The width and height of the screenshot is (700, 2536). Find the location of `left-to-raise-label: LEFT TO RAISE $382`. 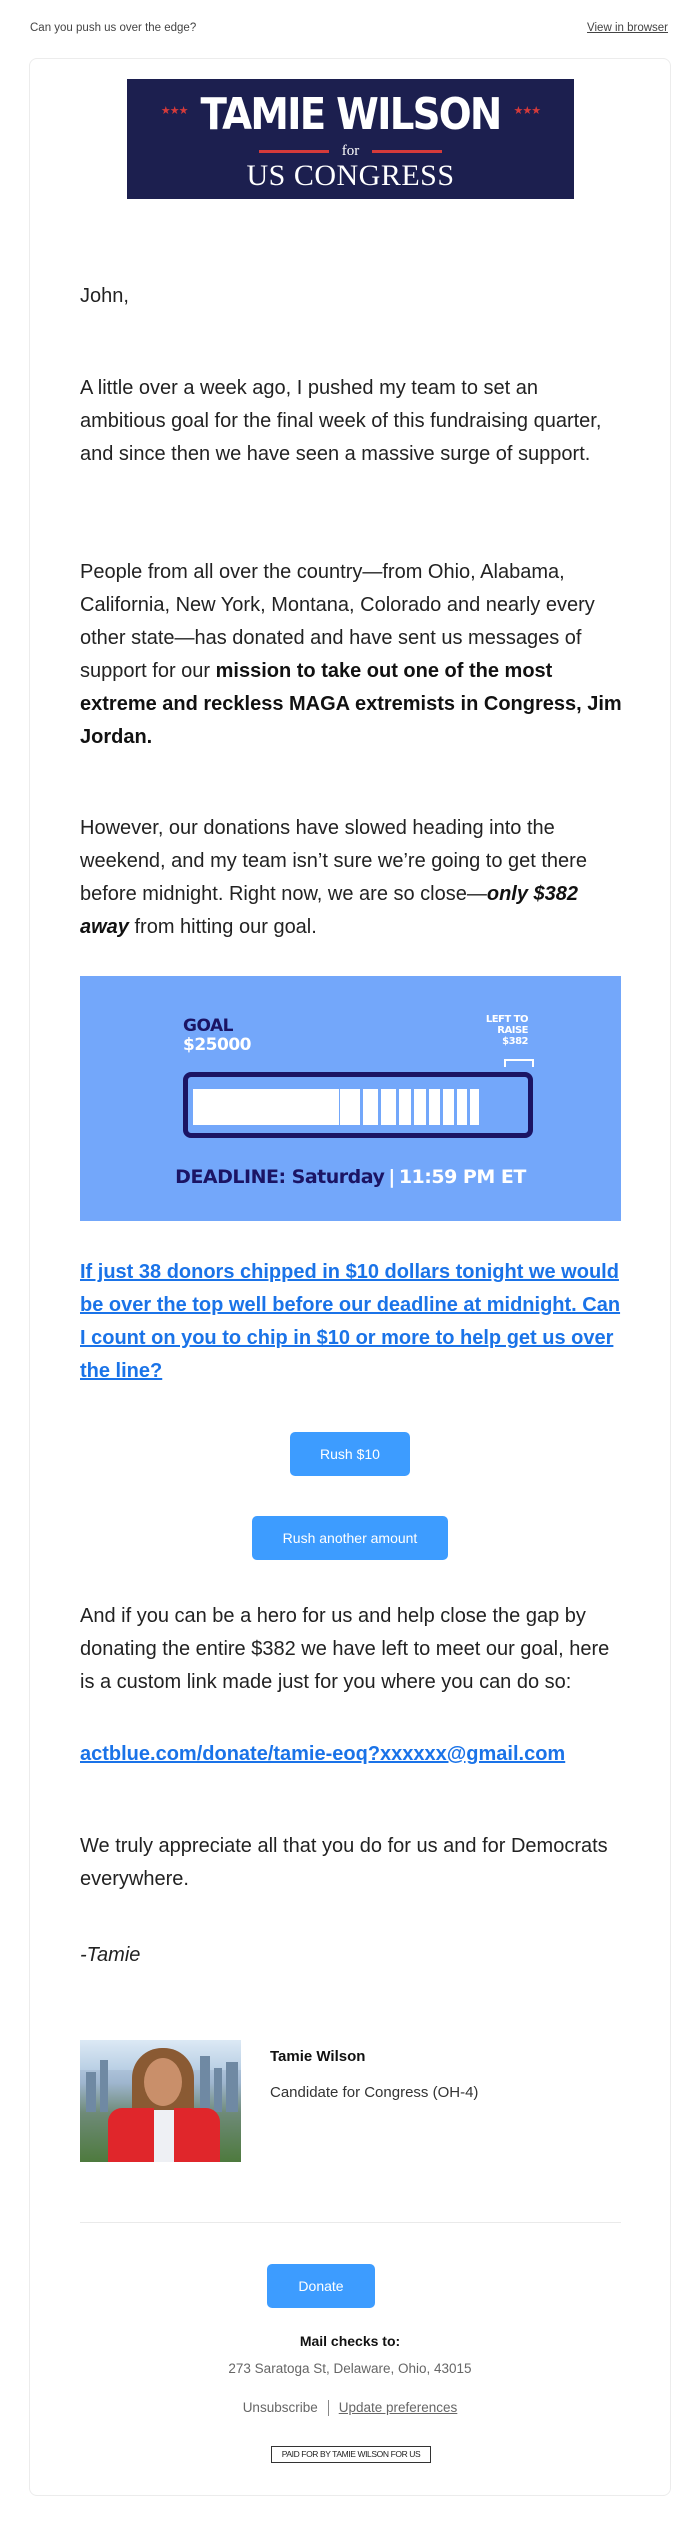

left-to-raise-label: LEFT TO RAISE $382 is located at coordinates (507, 1030).